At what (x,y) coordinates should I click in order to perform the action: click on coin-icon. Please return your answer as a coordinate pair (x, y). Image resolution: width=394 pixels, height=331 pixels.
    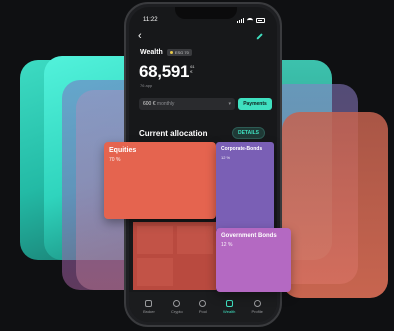
    Looking at the image, I should click on (177, 303).